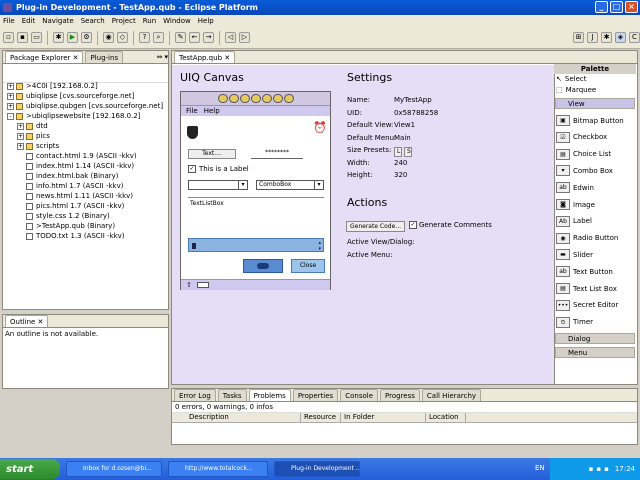 The image size is (640, 480). Describe the element at coordinates (158, 37) in the screenshot. I see `search-icon: ⌕` at that location.